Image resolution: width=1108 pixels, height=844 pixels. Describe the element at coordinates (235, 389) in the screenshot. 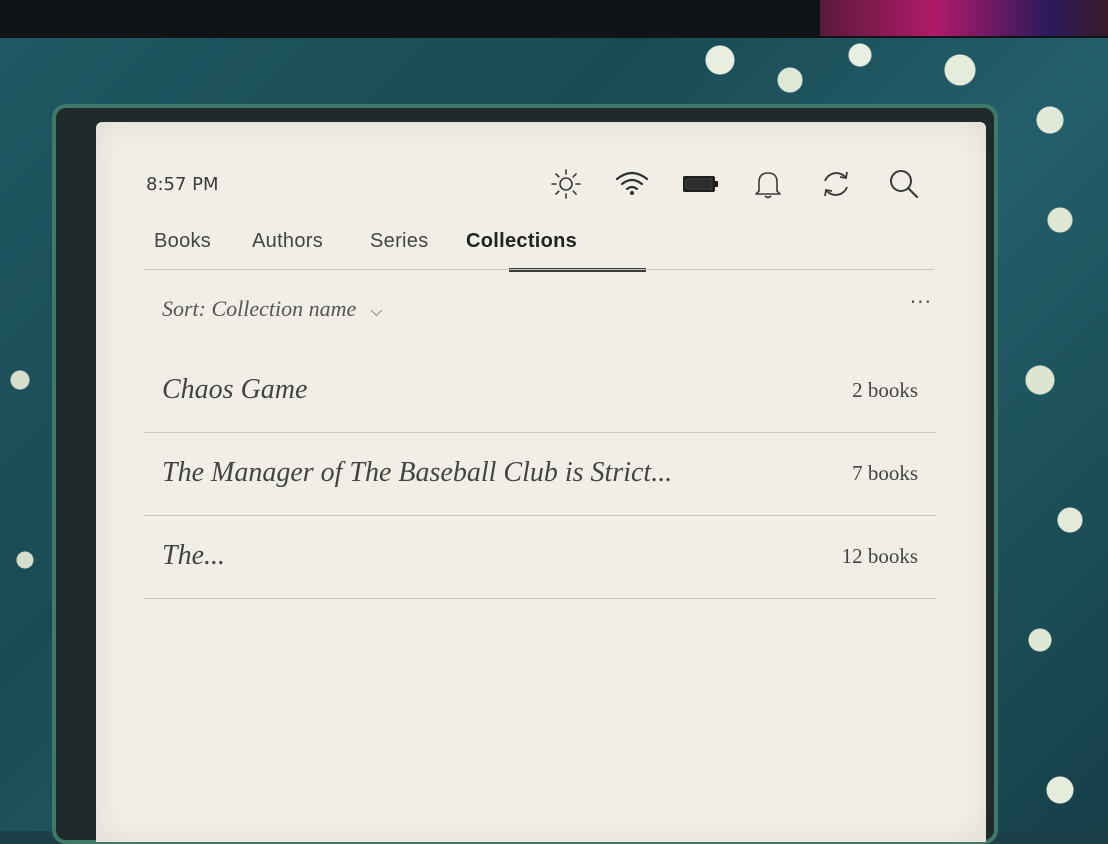

I see `collection-name: Chaos Game` at that location.